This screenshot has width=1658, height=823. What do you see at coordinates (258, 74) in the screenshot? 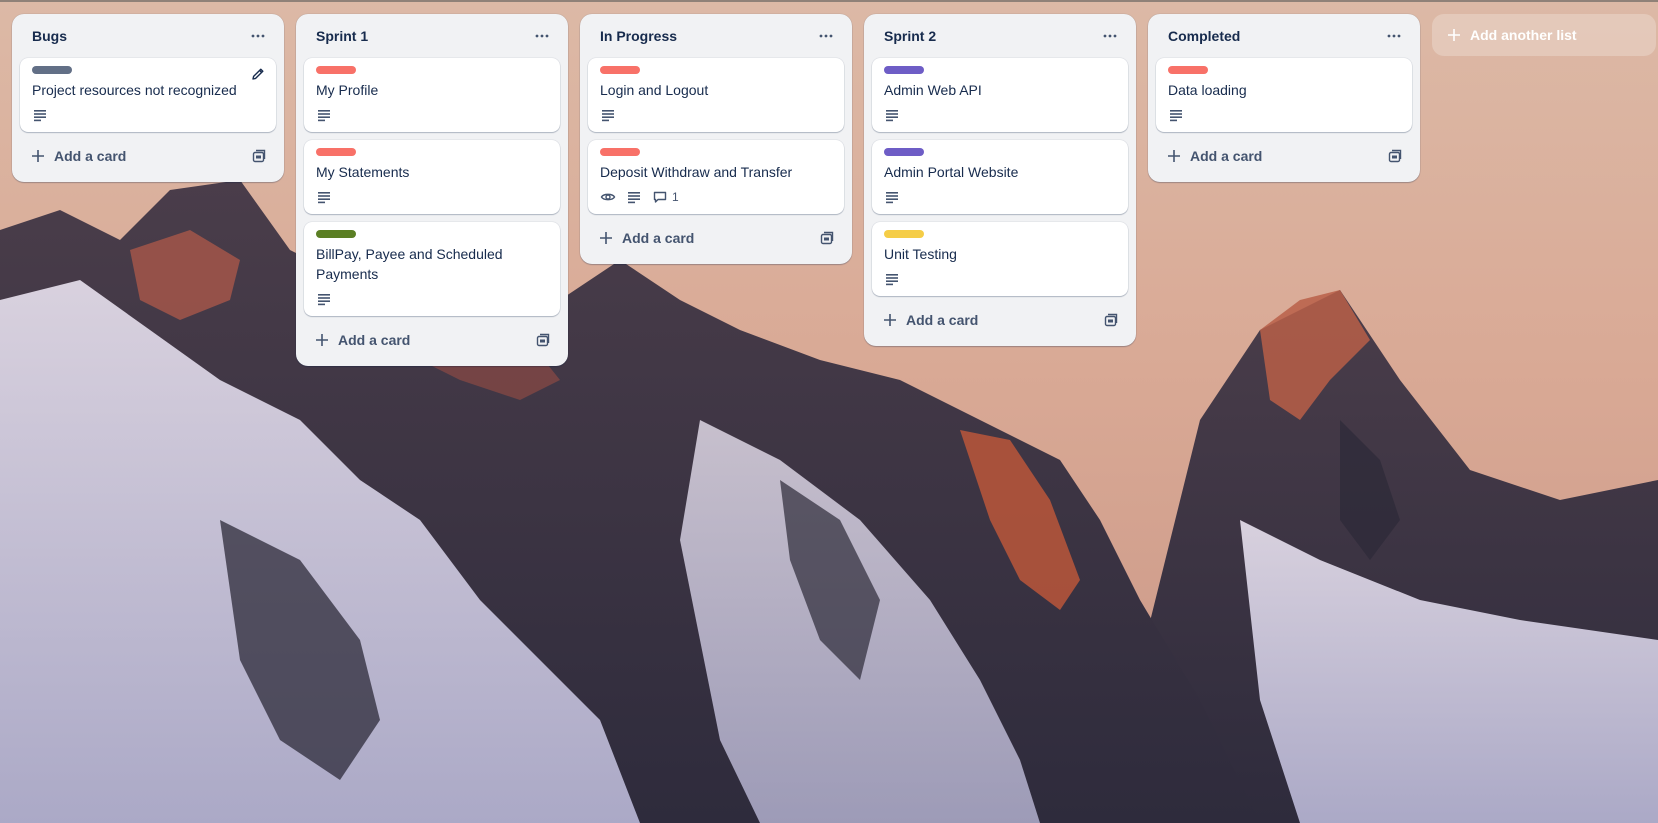
I see `pencil-edit-icon` at bounding box center [258, 74].